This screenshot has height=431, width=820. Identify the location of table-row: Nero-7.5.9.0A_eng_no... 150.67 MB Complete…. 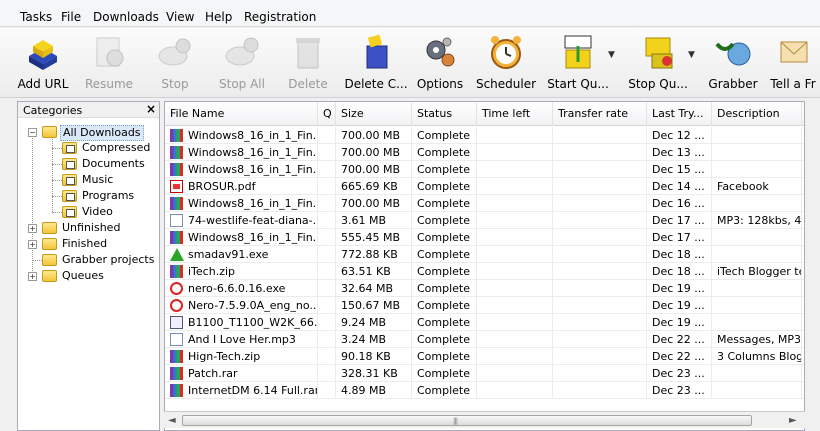
(484, 305).